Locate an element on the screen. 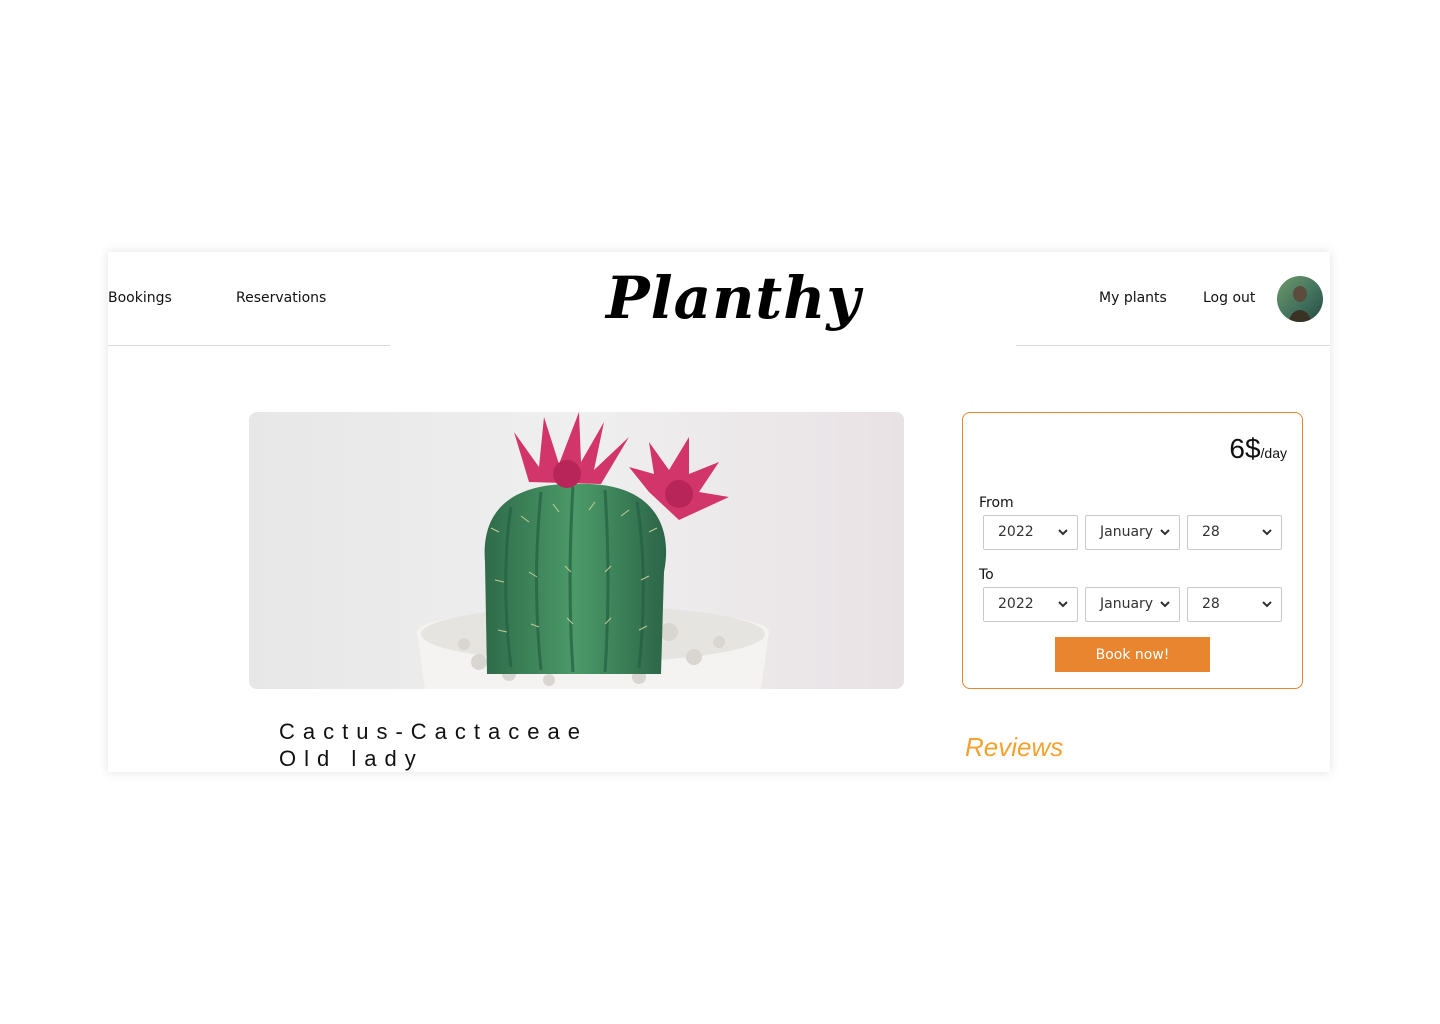 Image resolution: width=1440 pixels, height=1024 pixels. price-unit: /day is located at coordinates (1273, 453).